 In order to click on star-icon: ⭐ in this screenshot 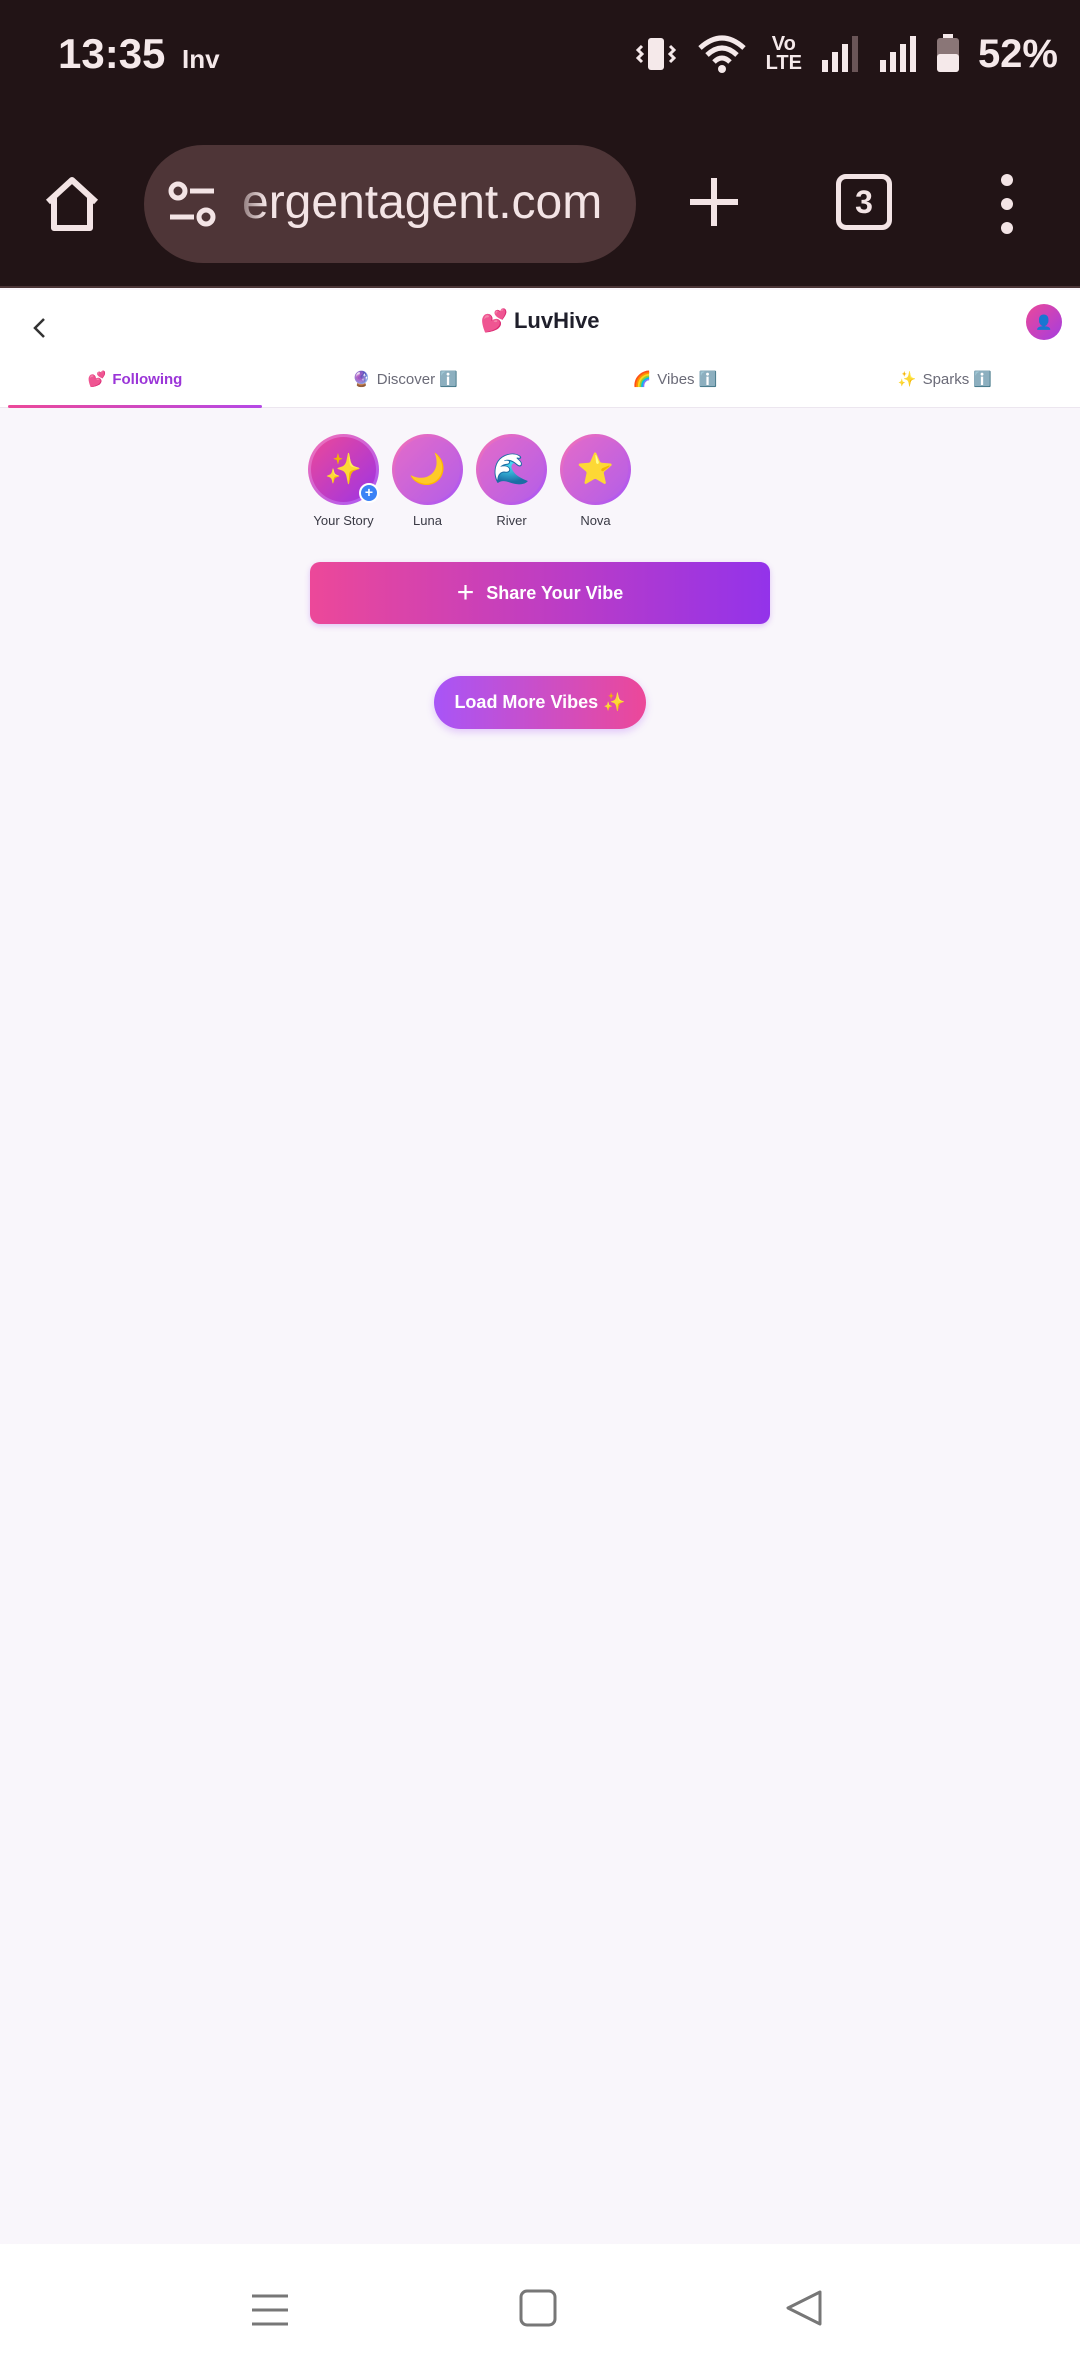, I will do `click(595, 469)`.